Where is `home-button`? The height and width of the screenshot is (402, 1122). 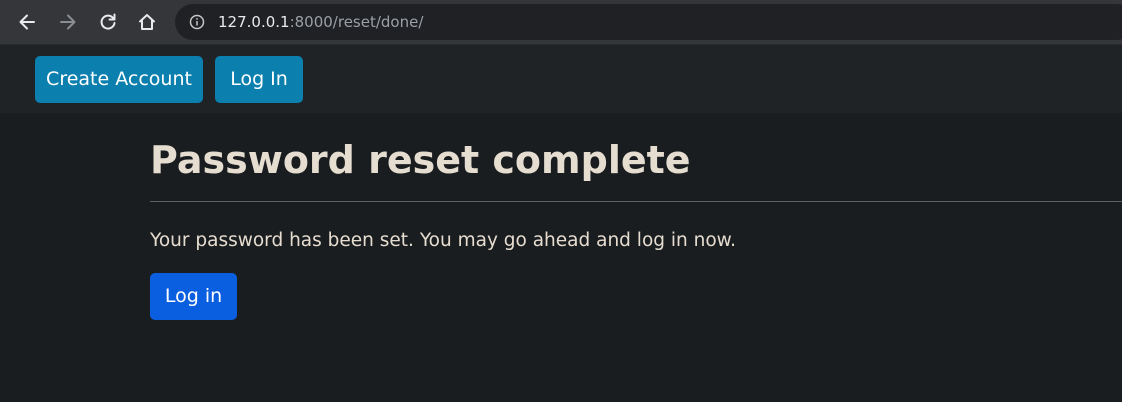 home-button is located at coordinates (147, 22).